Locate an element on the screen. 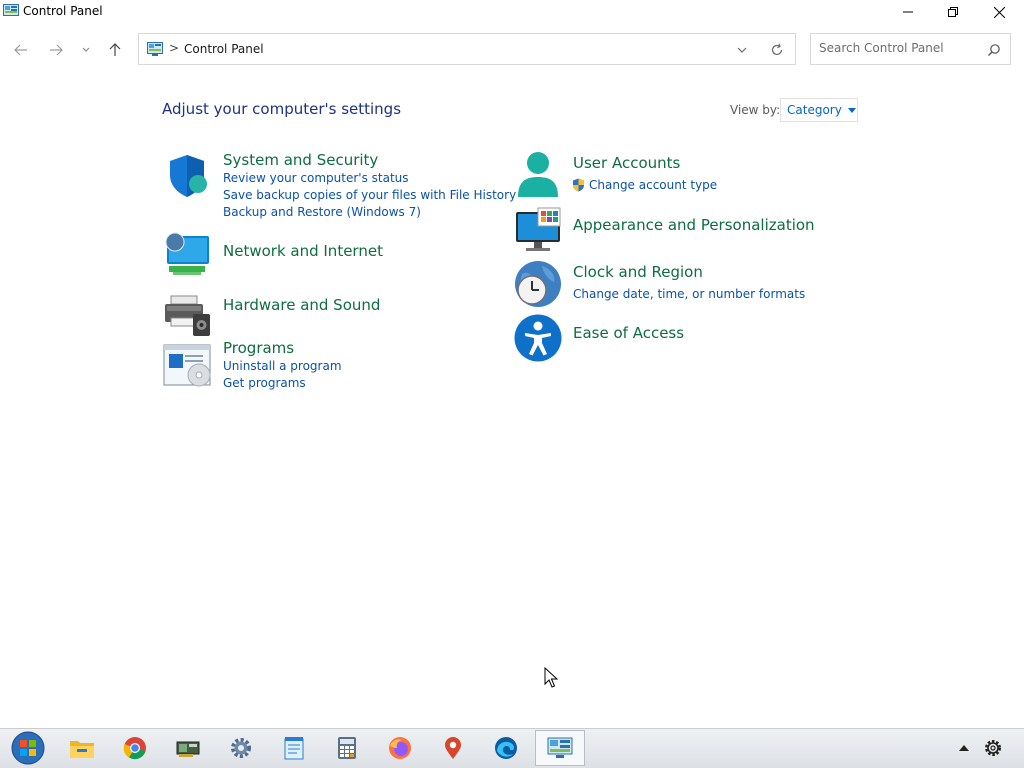 This screenshot has width=1024, height=768. search-box is located at coordinates (910, 49).